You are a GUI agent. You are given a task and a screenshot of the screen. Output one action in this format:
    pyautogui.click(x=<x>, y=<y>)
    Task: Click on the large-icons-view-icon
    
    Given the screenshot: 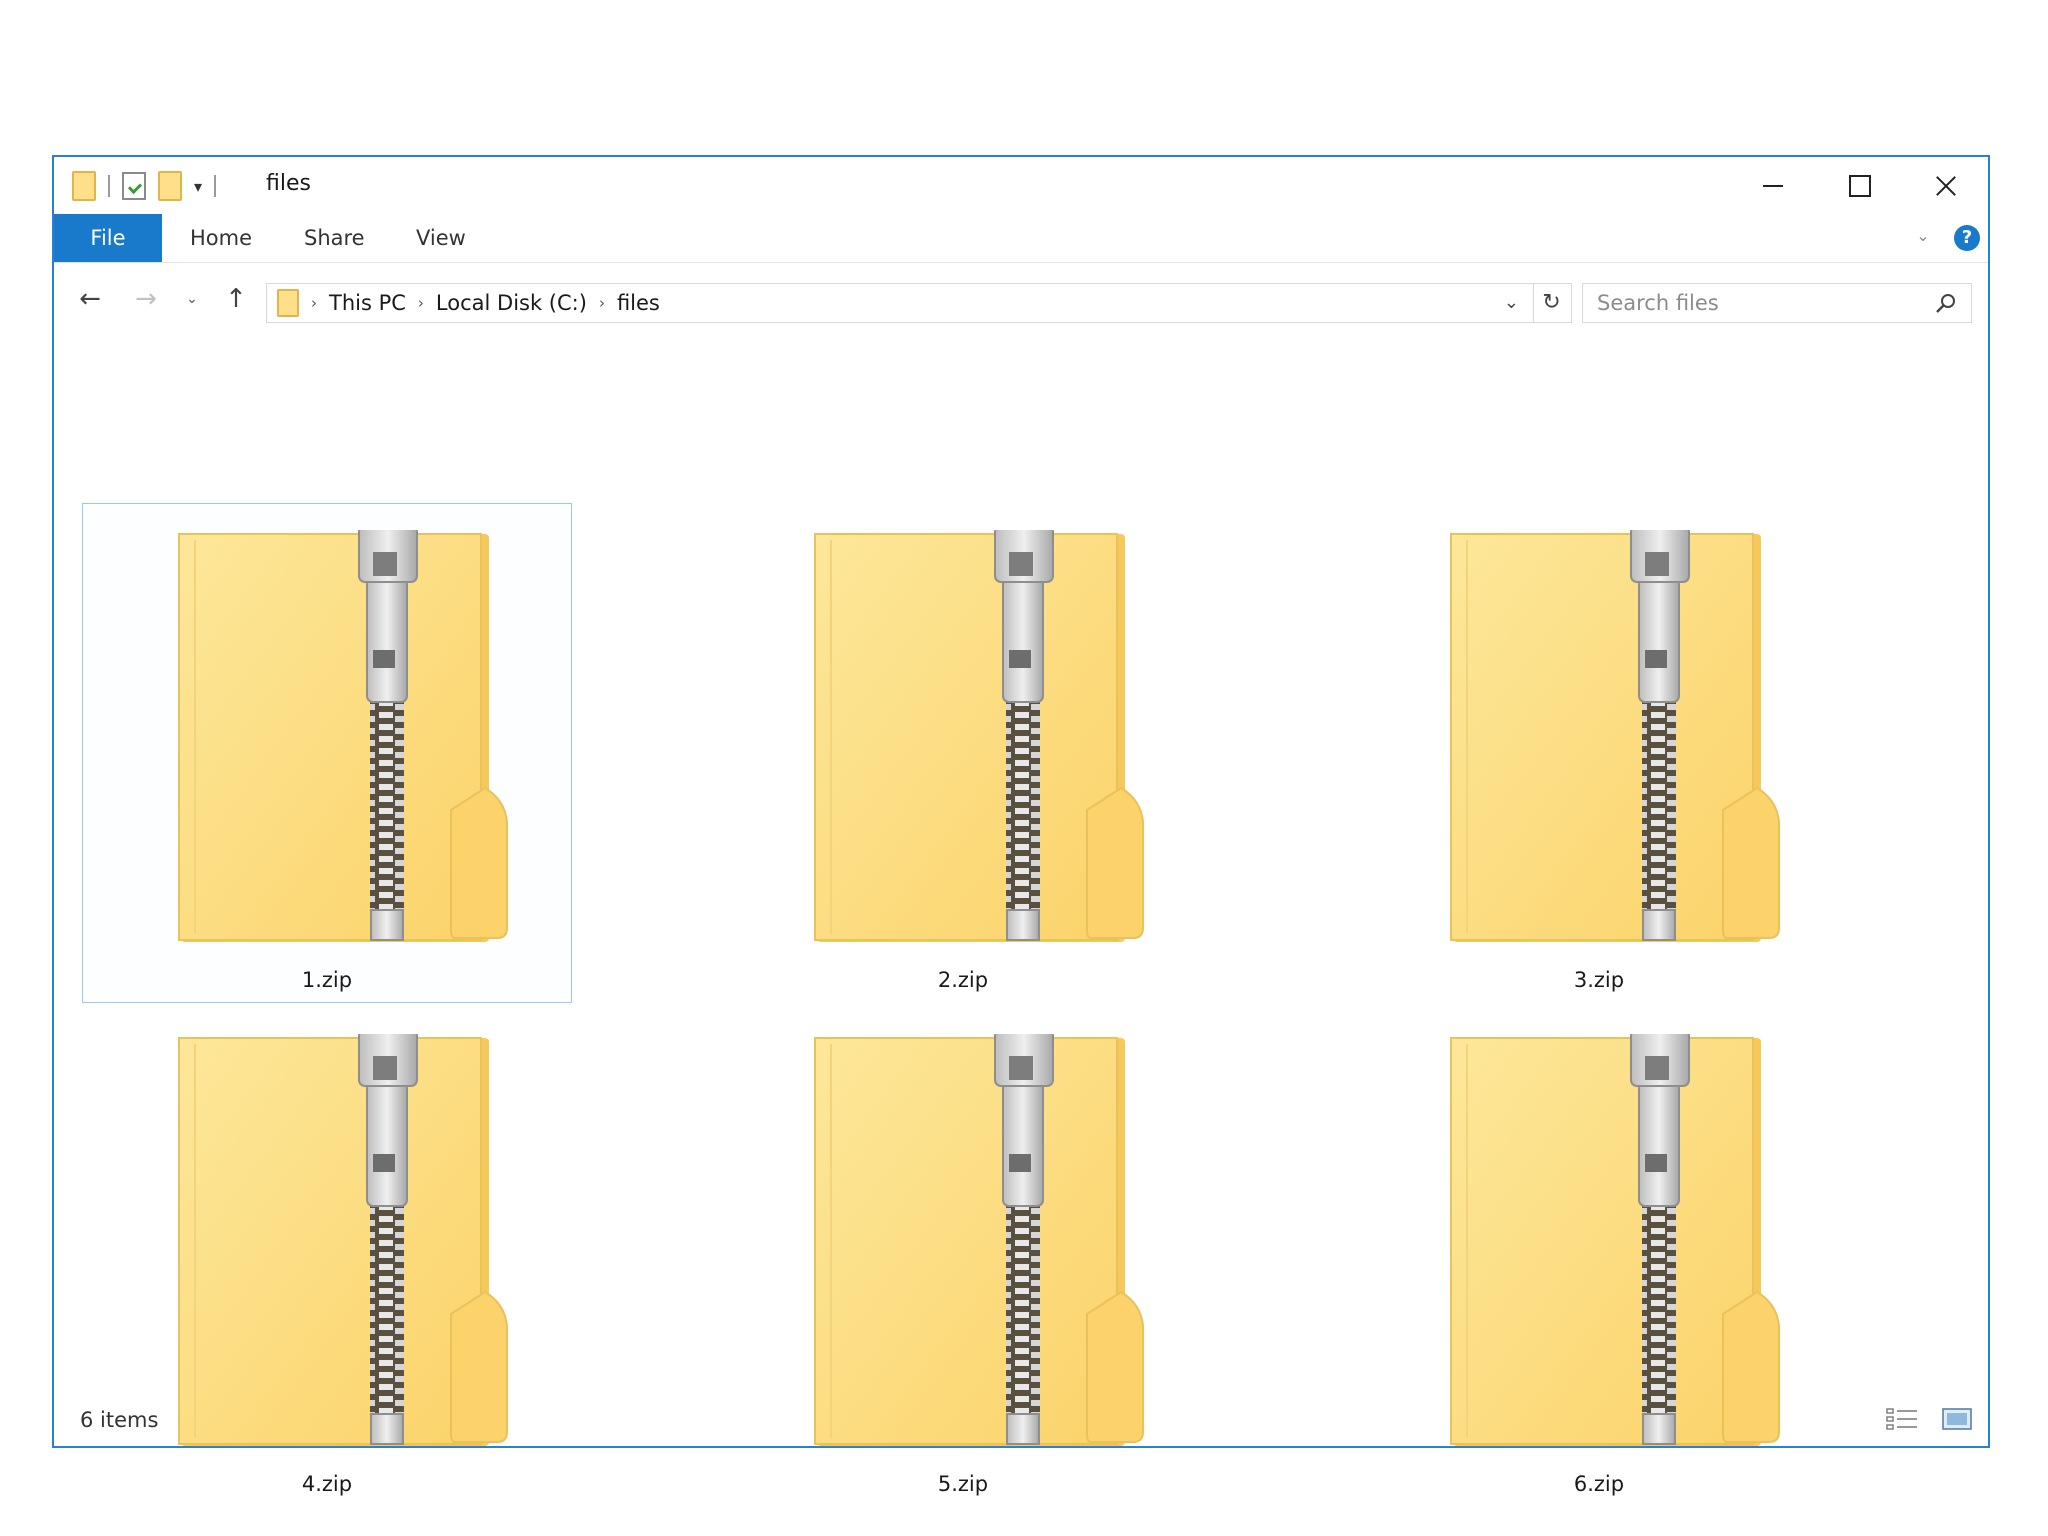 What is the action you would take?
    pyautogui.click(x=1957, y=1419)
    